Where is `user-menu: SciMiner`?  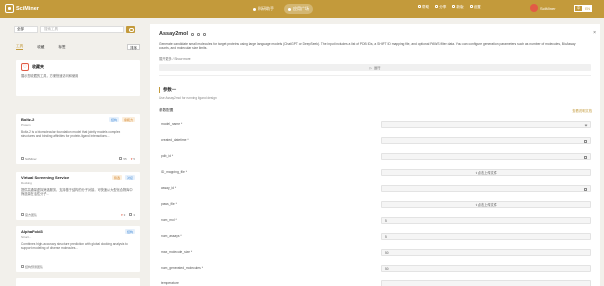 user-menu: SciMiner is located at coordinates (543, 8).